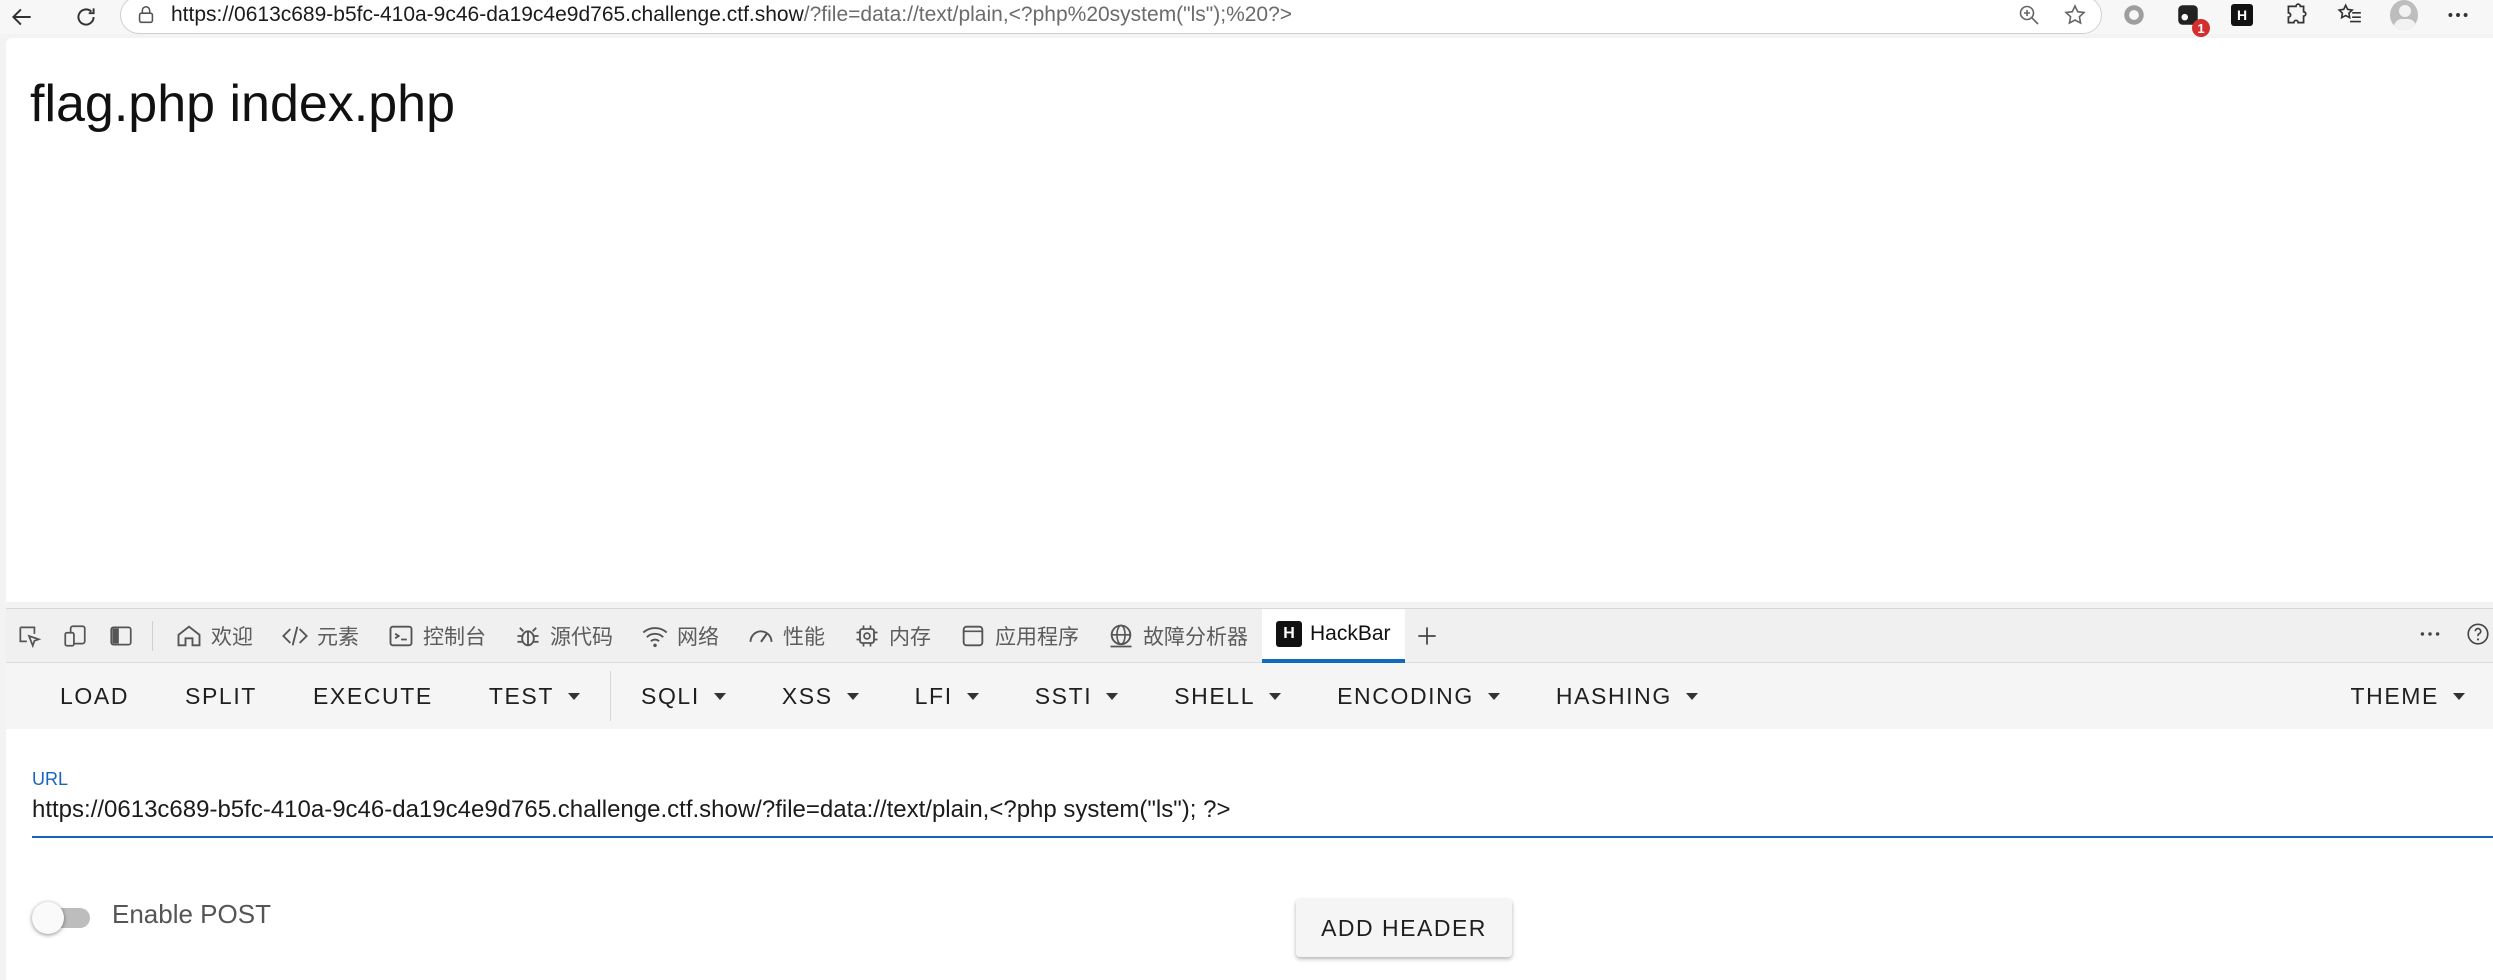 The height and width of the screenshot is (980, 2493). What do you see at coordinates (521, 695) in the screenshot?
I see `test-label: TEST` at bounding box center [521, 695].